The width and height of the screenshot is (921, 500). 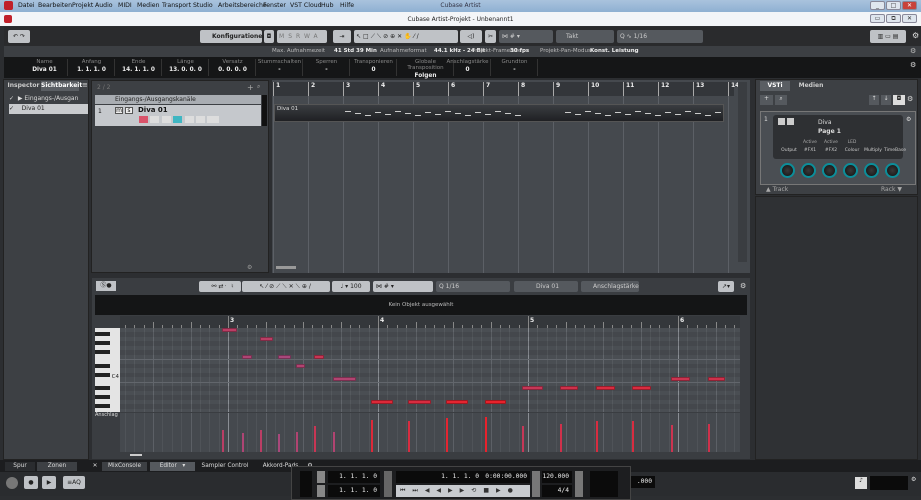 What do you see at coordinates (886, 100) in the screenshot?
I see `arrow-down-icon: ↓` at bounding box center [886, 100].